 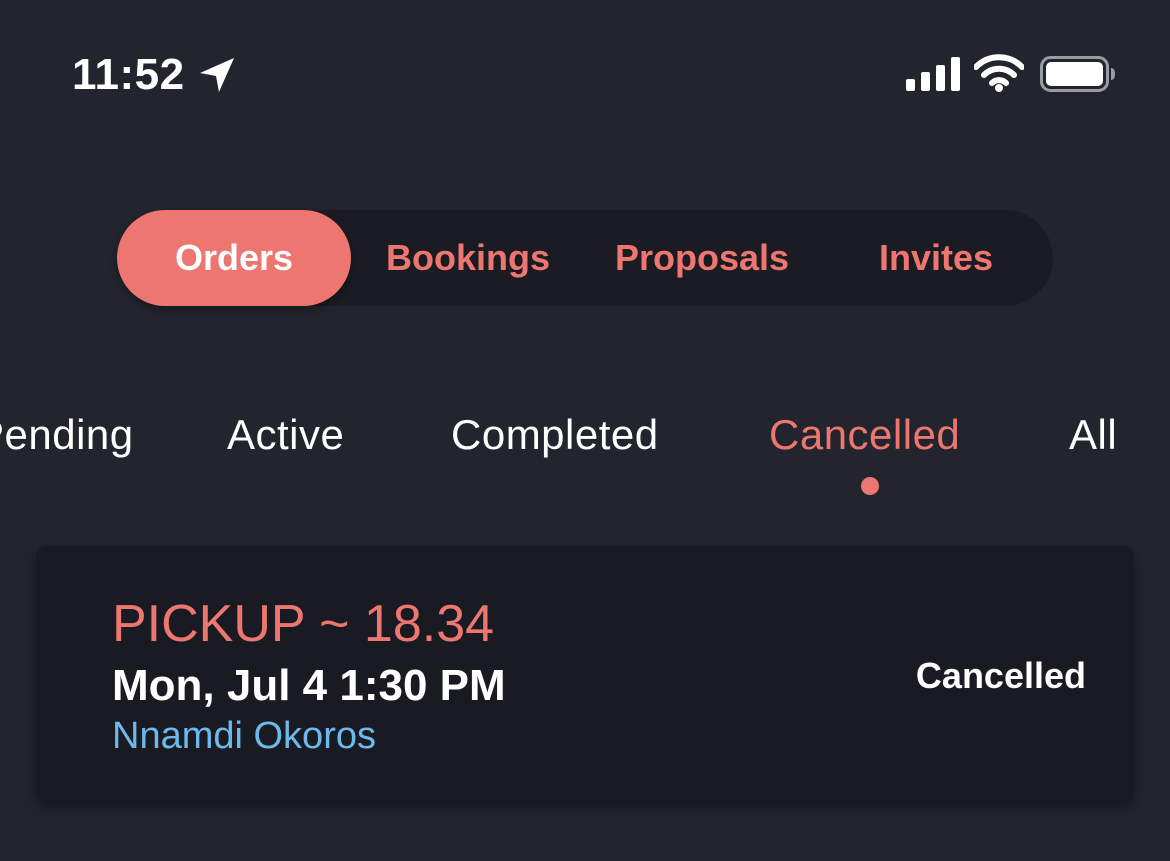 What do you see at coordinates (244, 736) in the screenshot?
I see `order-customer-name: Nnamdi Okoros` at bounding box center [244, 736].